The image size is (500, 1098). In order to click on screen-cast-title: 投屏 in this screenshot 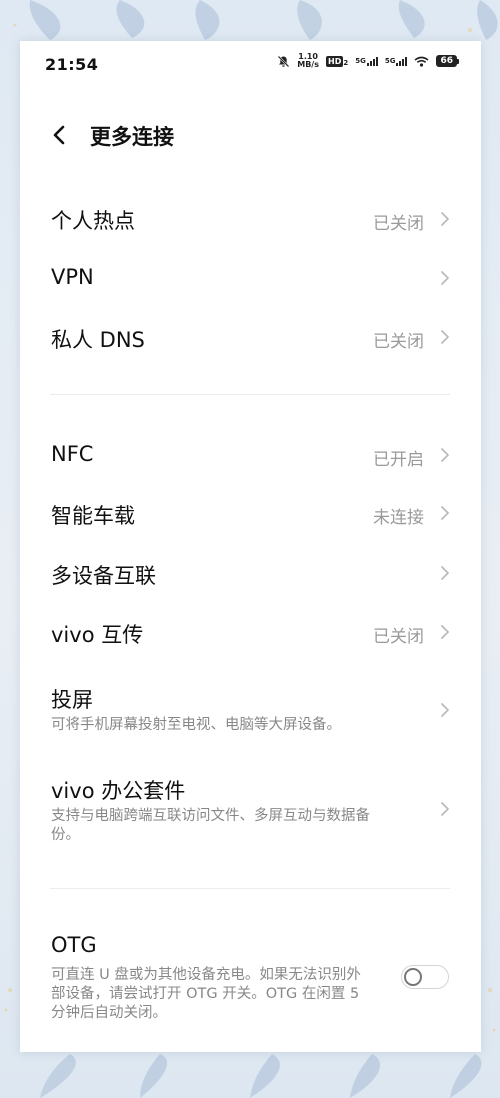, I will do `click(72, 700)`.